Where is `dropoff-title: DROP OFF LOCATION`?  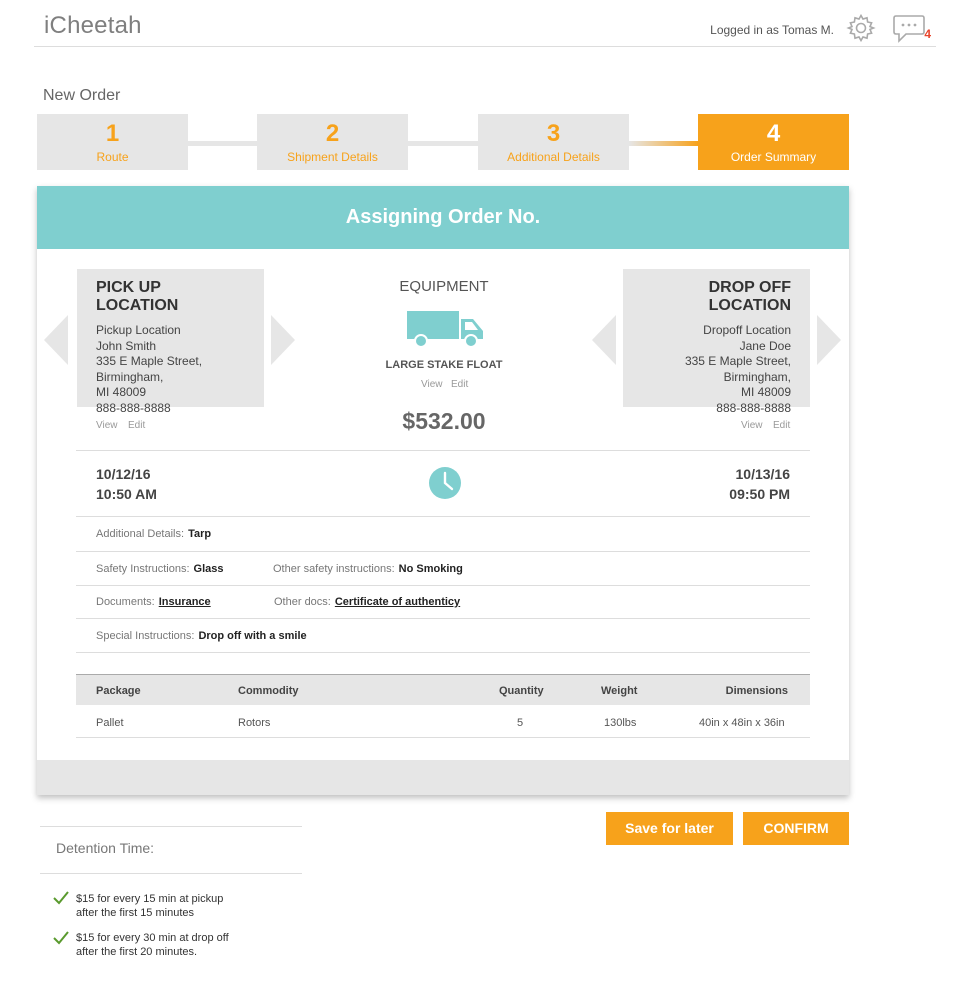 dropoff-title: DROP OFF LOCATION is located at coordinates (749, 296).